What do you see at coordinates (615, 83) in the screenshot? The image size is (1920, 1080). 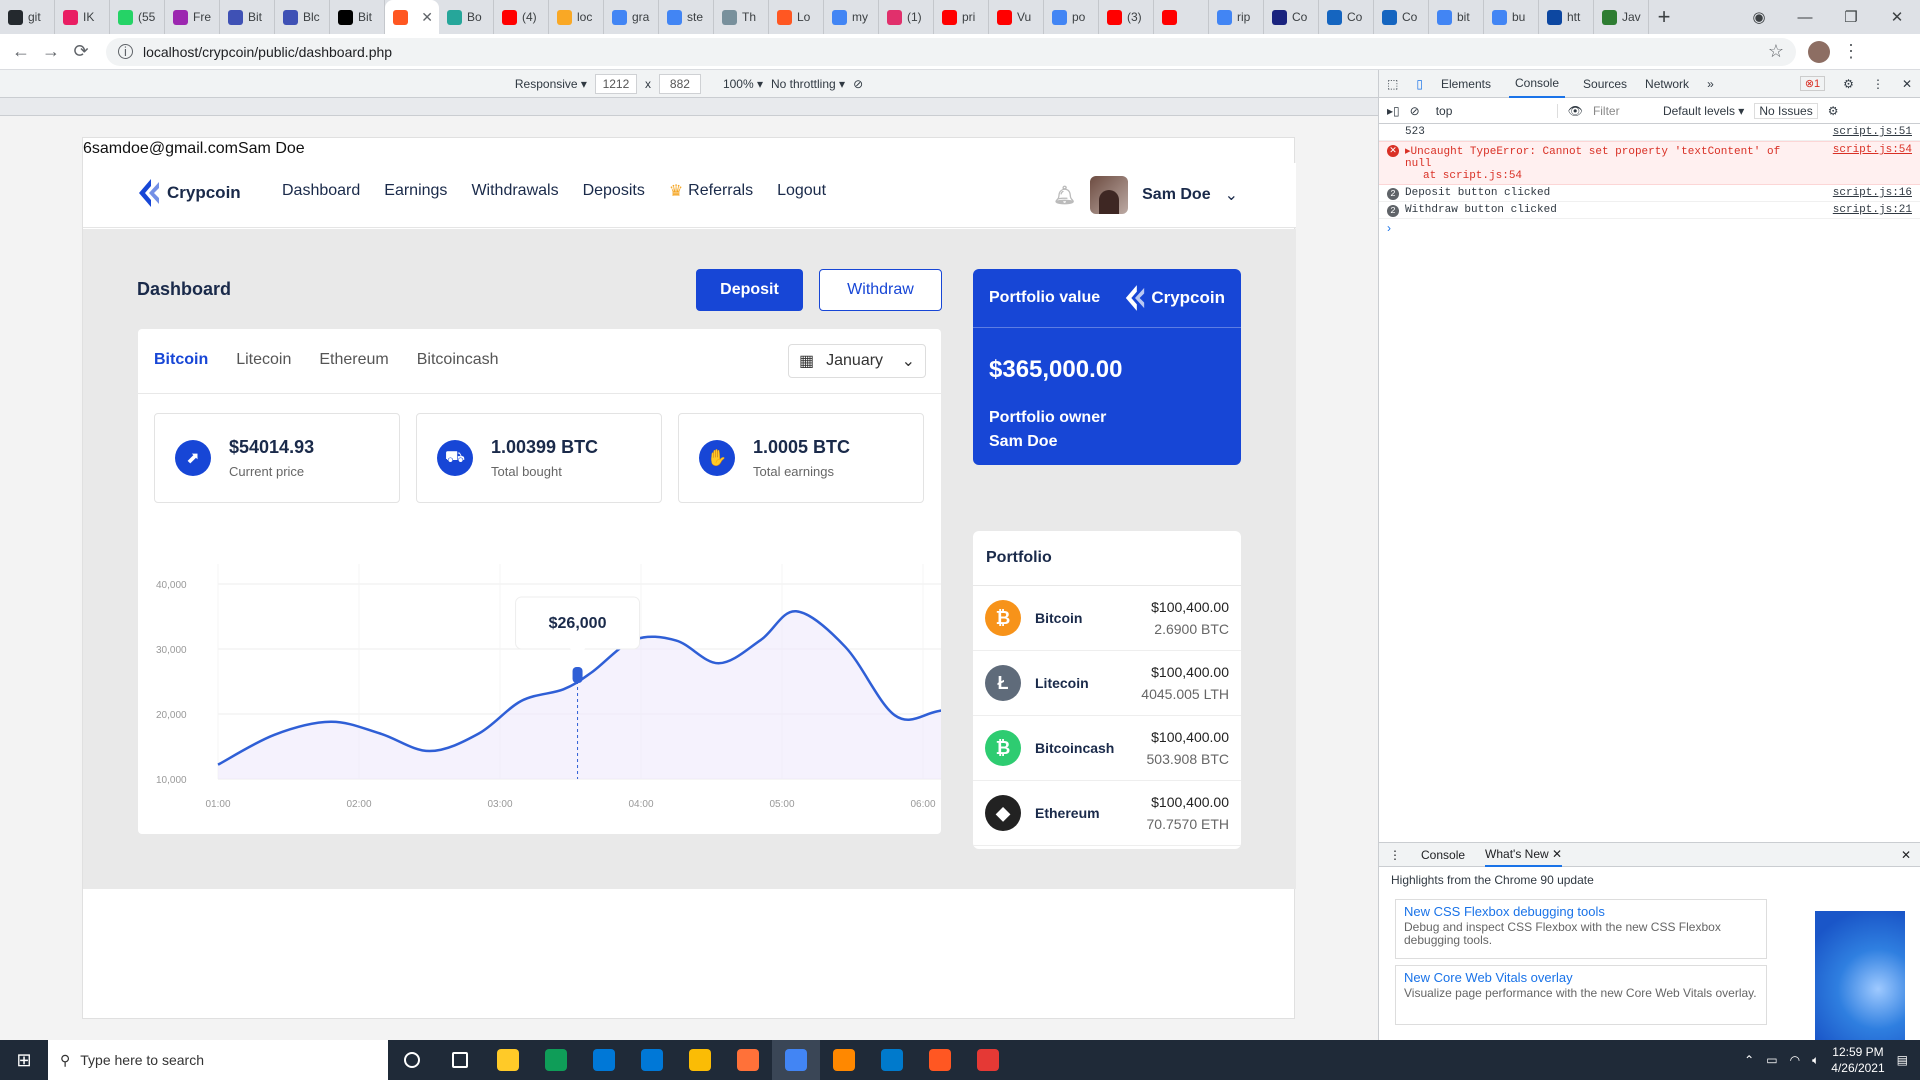 I see `width-input: 1212` at bounding box center [615, 83].